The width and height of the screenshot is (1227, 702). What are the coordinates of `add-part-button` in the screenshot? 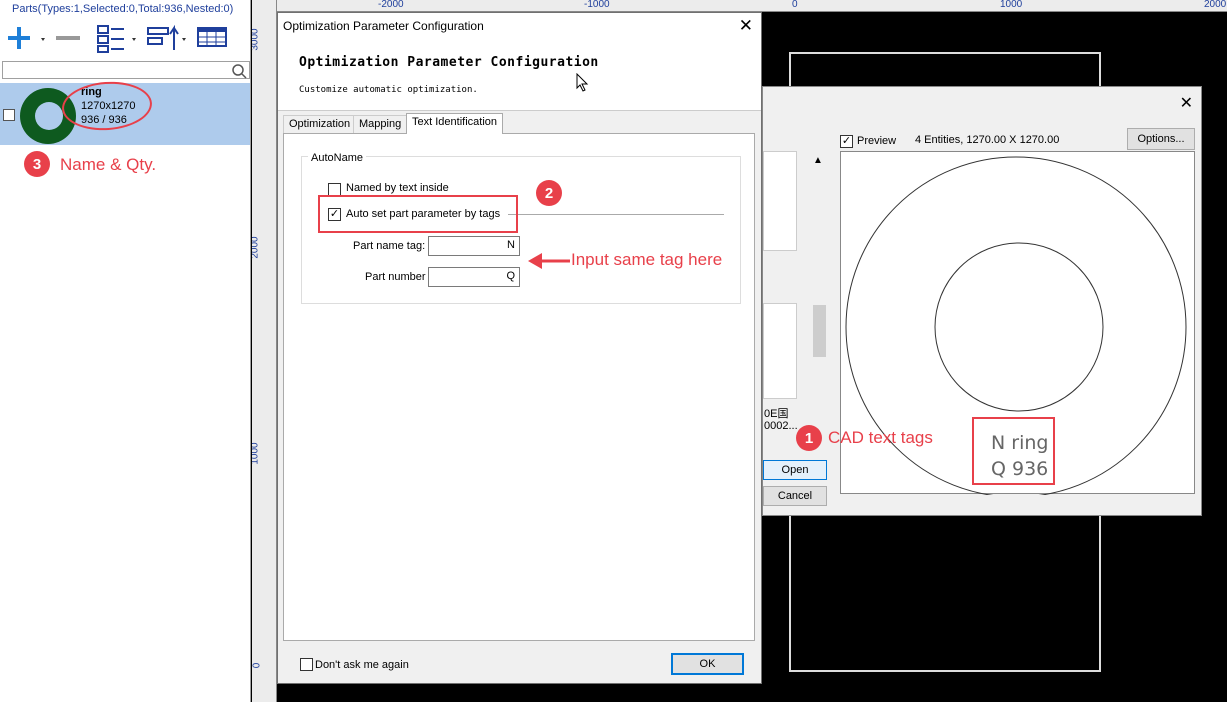 It's located at (25, 38).